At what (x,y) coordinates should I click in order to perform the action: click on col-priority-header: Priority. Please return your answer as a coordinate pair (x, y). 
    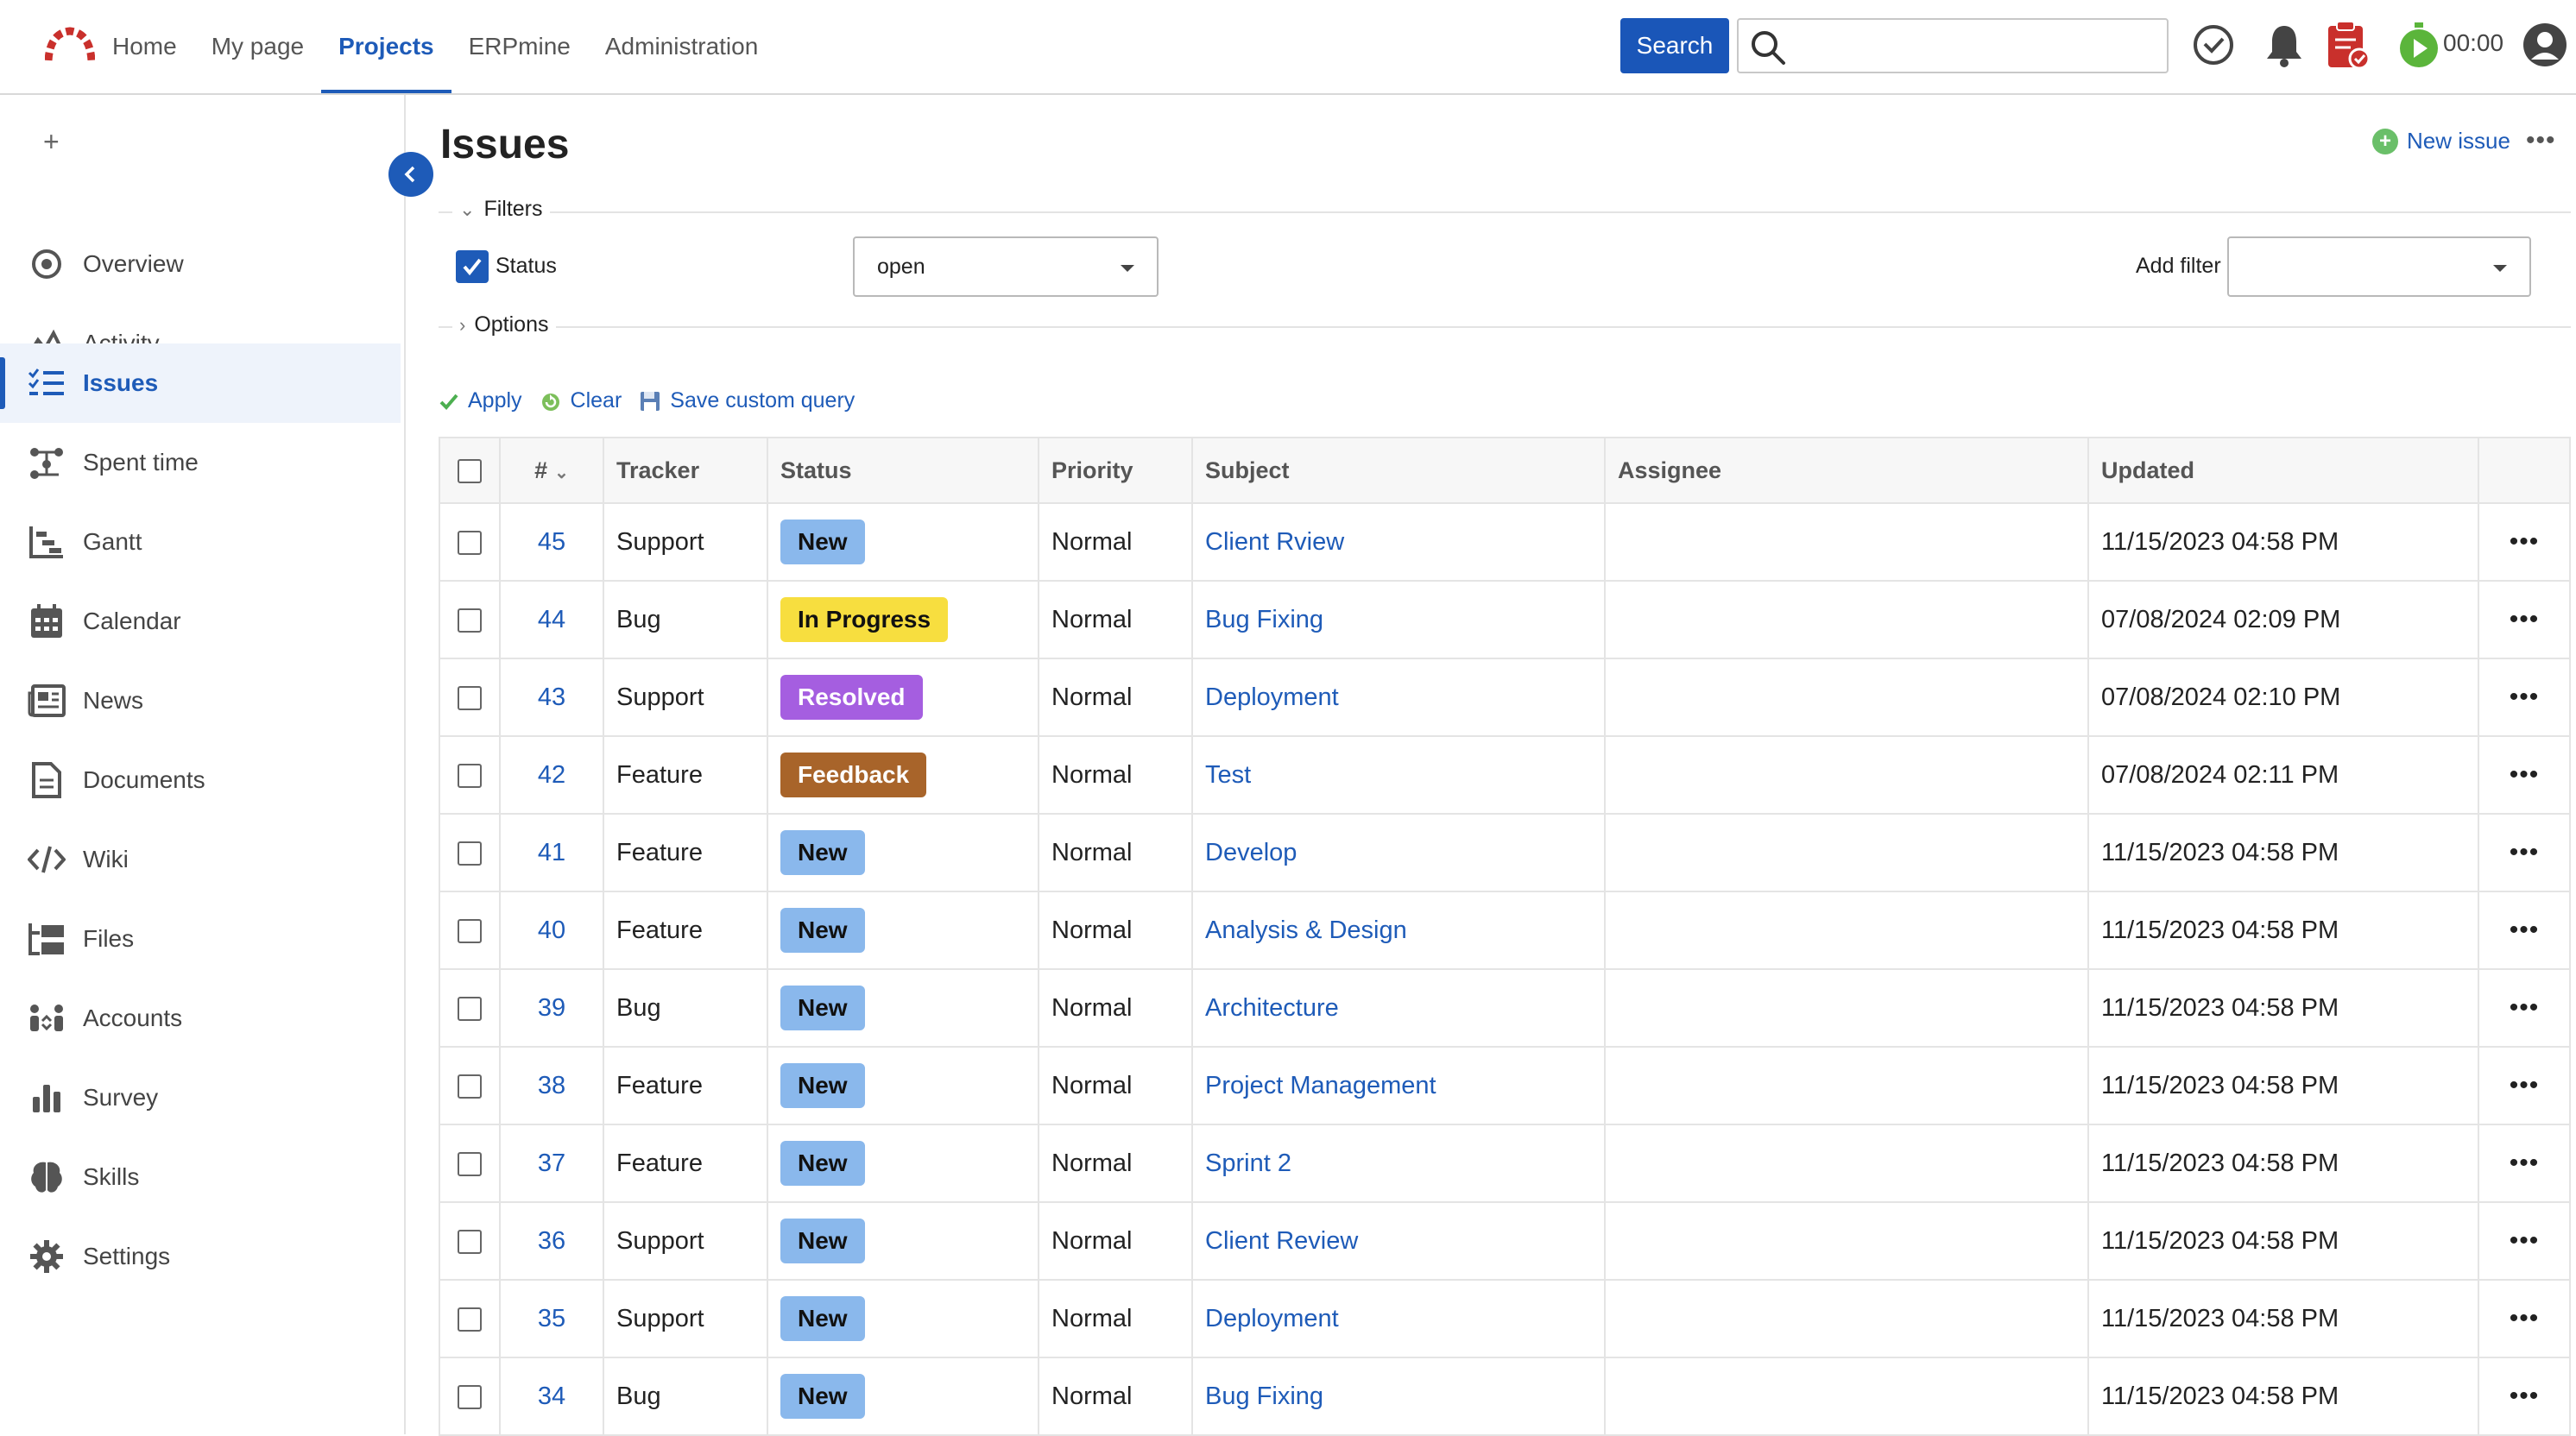
    Looking at the image, I should click on (1115, 471).